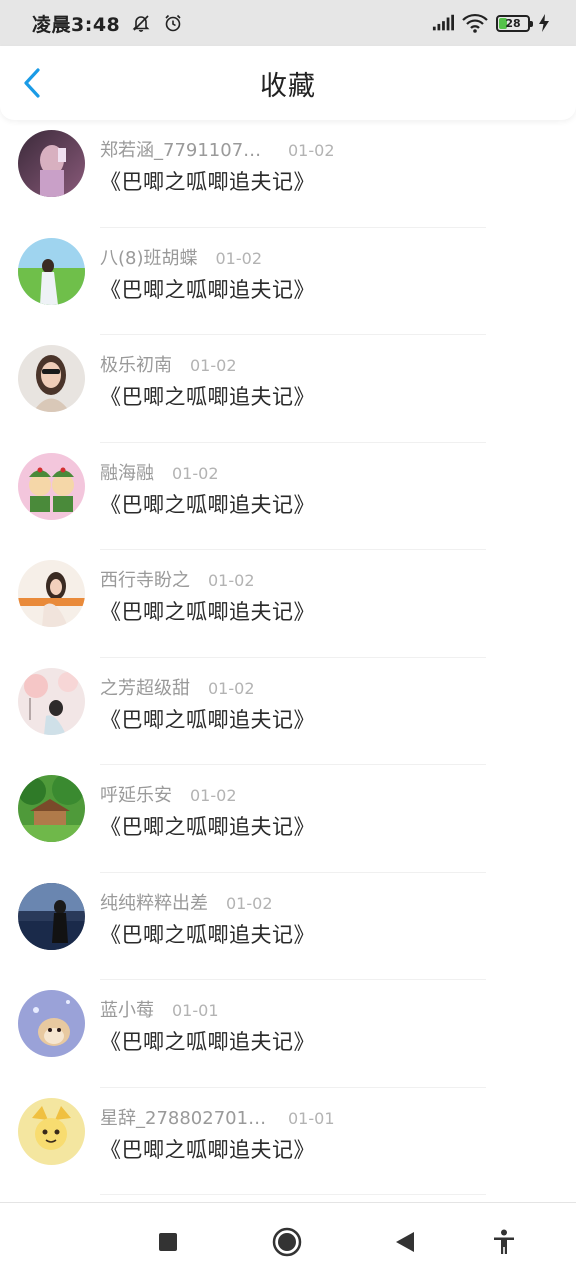  Describe the element at coordinates (475, 23) in the screenshot. I see `wifi-icon` at that location.